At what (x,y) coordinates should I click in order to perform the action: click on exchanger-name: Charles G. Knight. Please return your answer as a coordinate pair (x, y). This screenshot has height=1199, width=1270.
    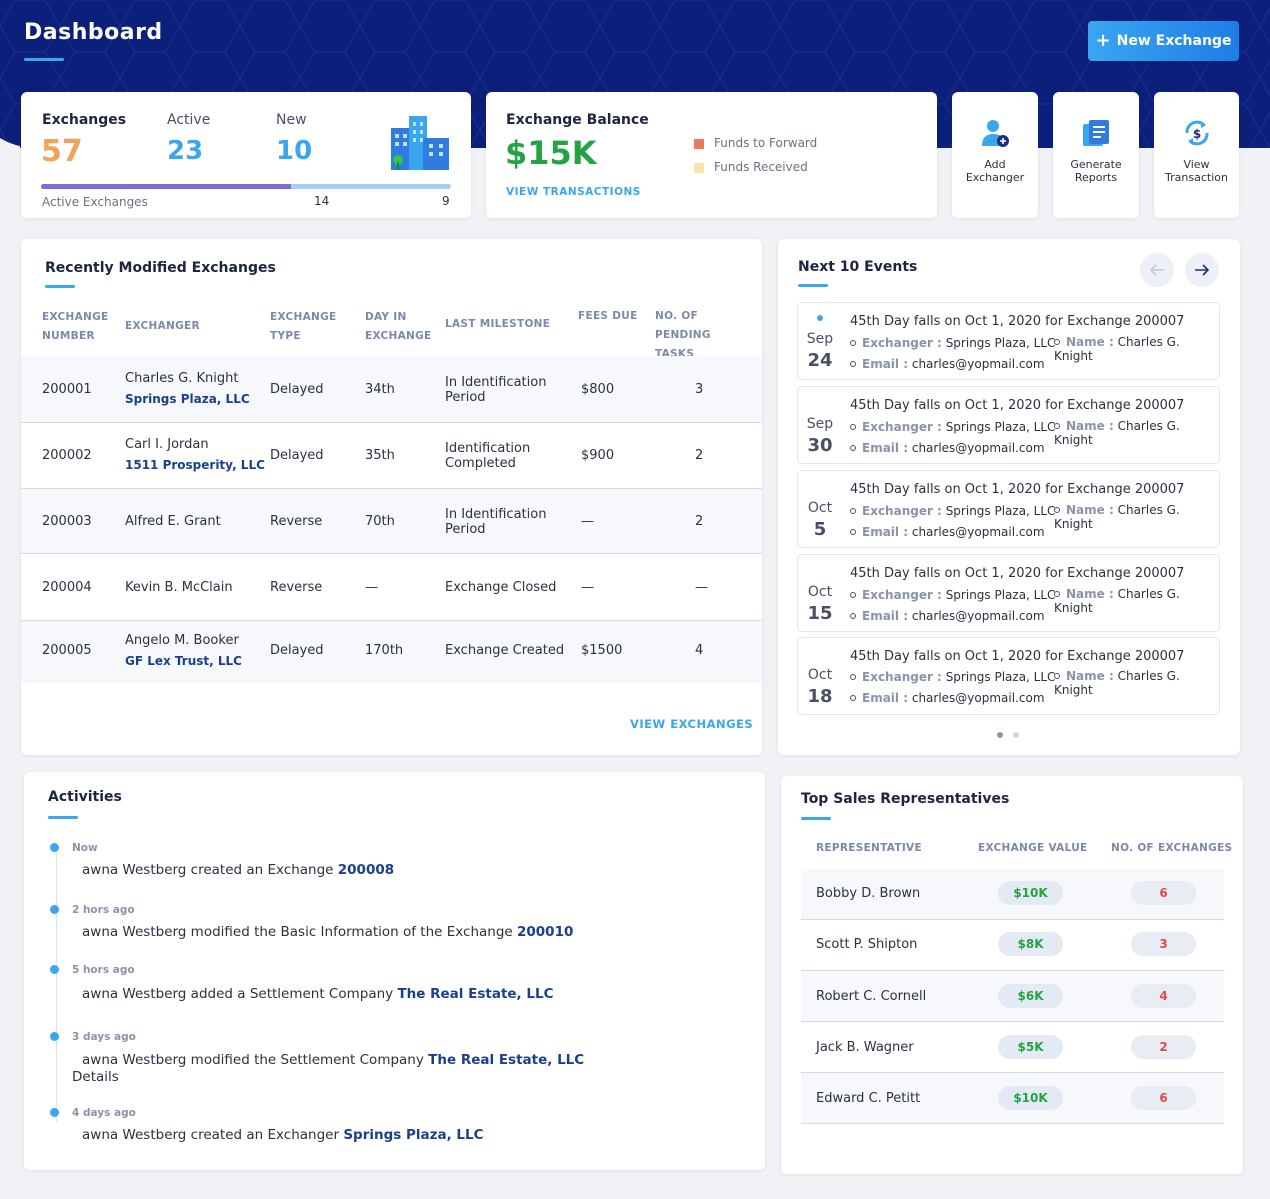
    Looking at the image, I should click on (182, 378).